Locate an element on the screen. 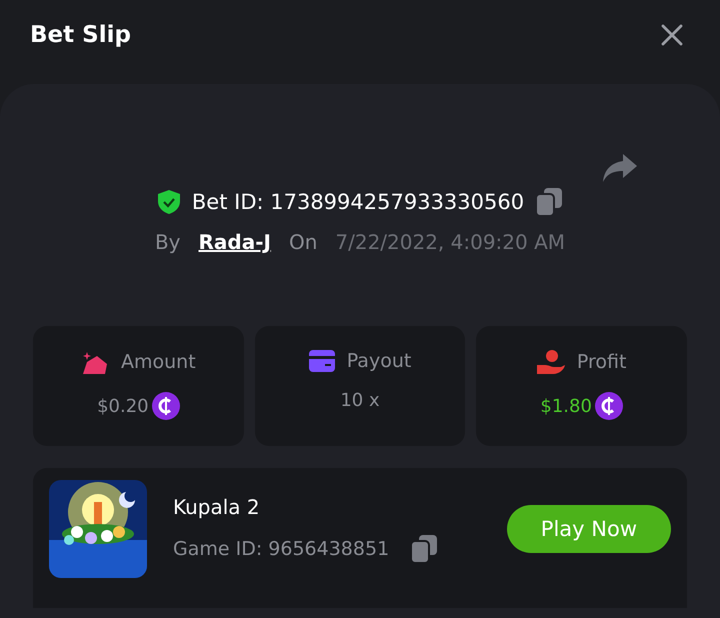  stat-value: $0.20 is located at coordinates (123, 406).